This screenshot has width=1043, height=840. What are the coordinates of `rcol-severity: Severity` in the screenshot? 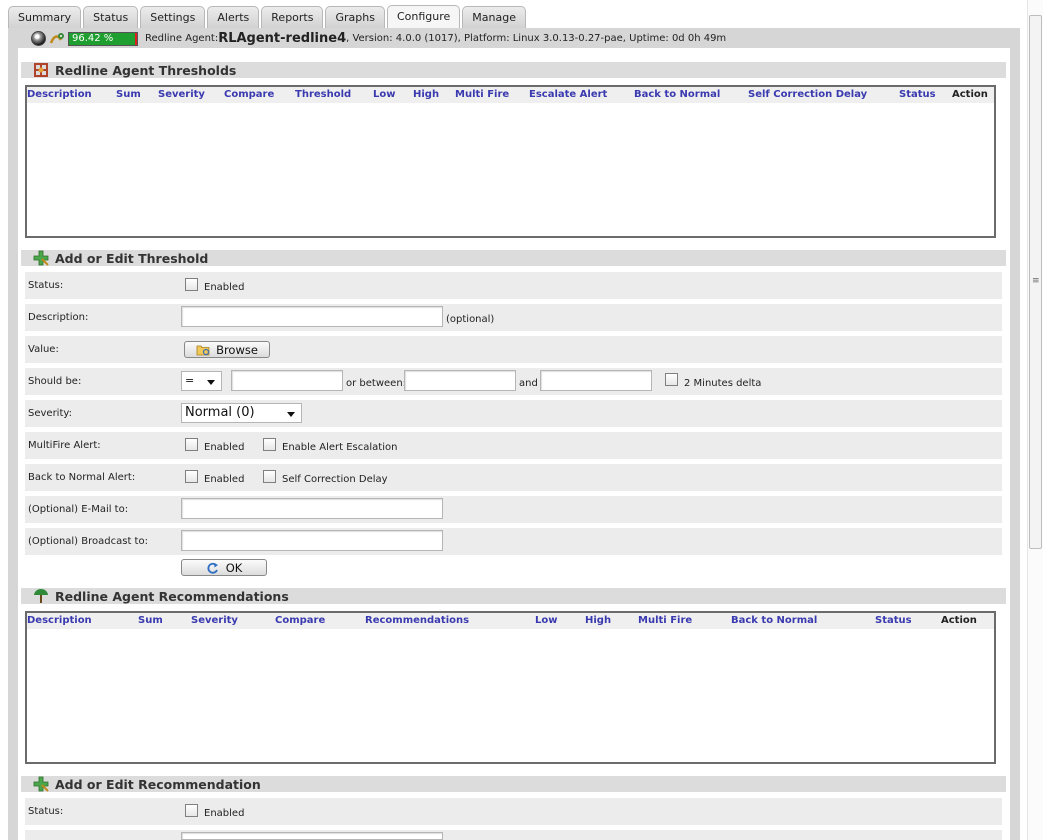 It's located at (214, 620).